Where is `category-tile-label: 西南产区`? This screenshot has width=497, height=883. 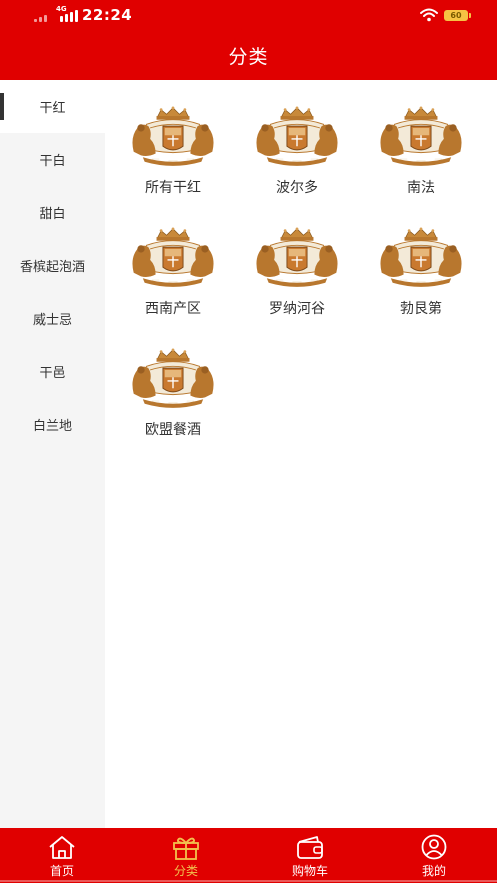 category-tile-label: 西南产区 is located at coordinates (173, 309).